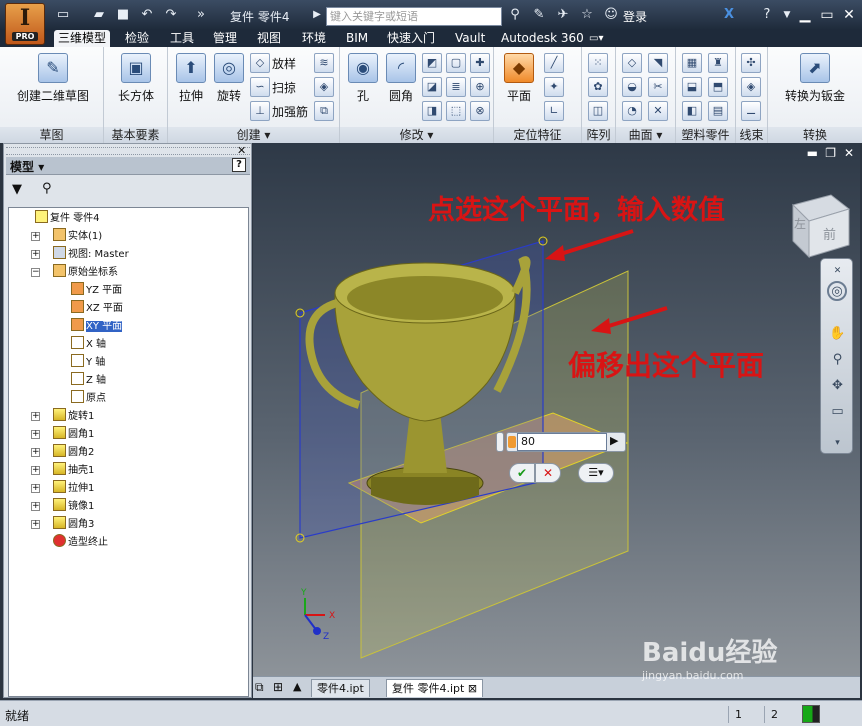 Image resolution: width=862 pixels, height=726 pixels. What do you see at coordinates (62, 506) in the screenshot?
I see `tree-node: + 镜像1` at bounding box center [62, 506].